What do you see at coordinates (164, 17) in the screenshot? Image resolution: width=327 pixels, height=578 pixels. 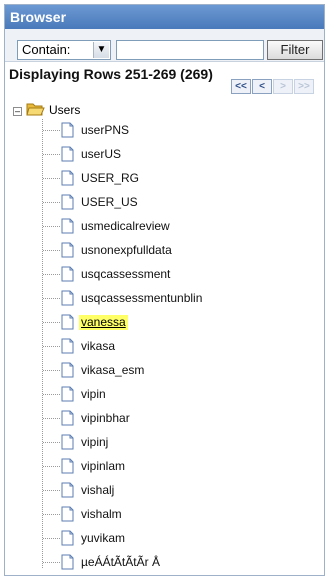 I see `panel-header: Browser` at bounding box center [164, 17].